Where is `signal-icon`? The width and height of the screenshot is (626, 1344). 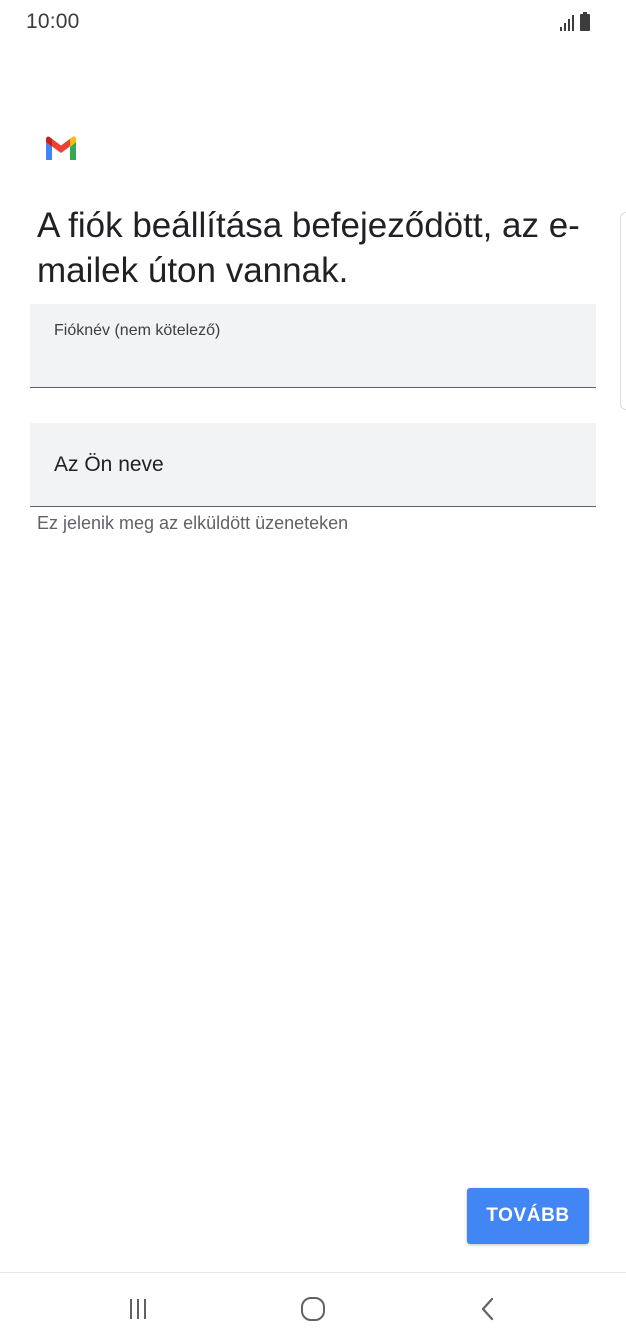 signal-icon is located at coordinates (567, 23).